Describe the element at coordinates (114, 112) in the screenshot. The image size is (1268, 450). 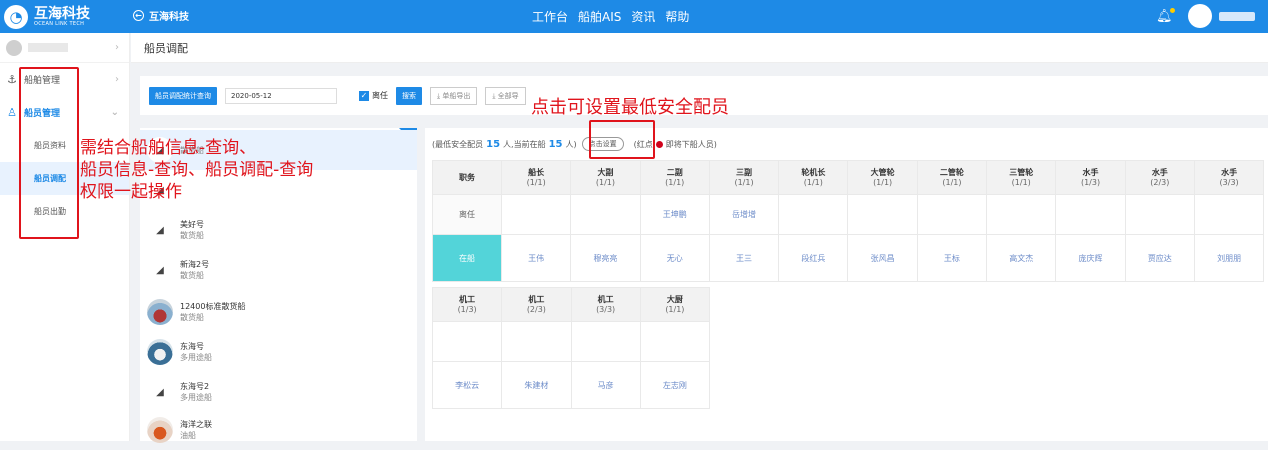
I see `chevron-down-icon: ⌄` at that location.